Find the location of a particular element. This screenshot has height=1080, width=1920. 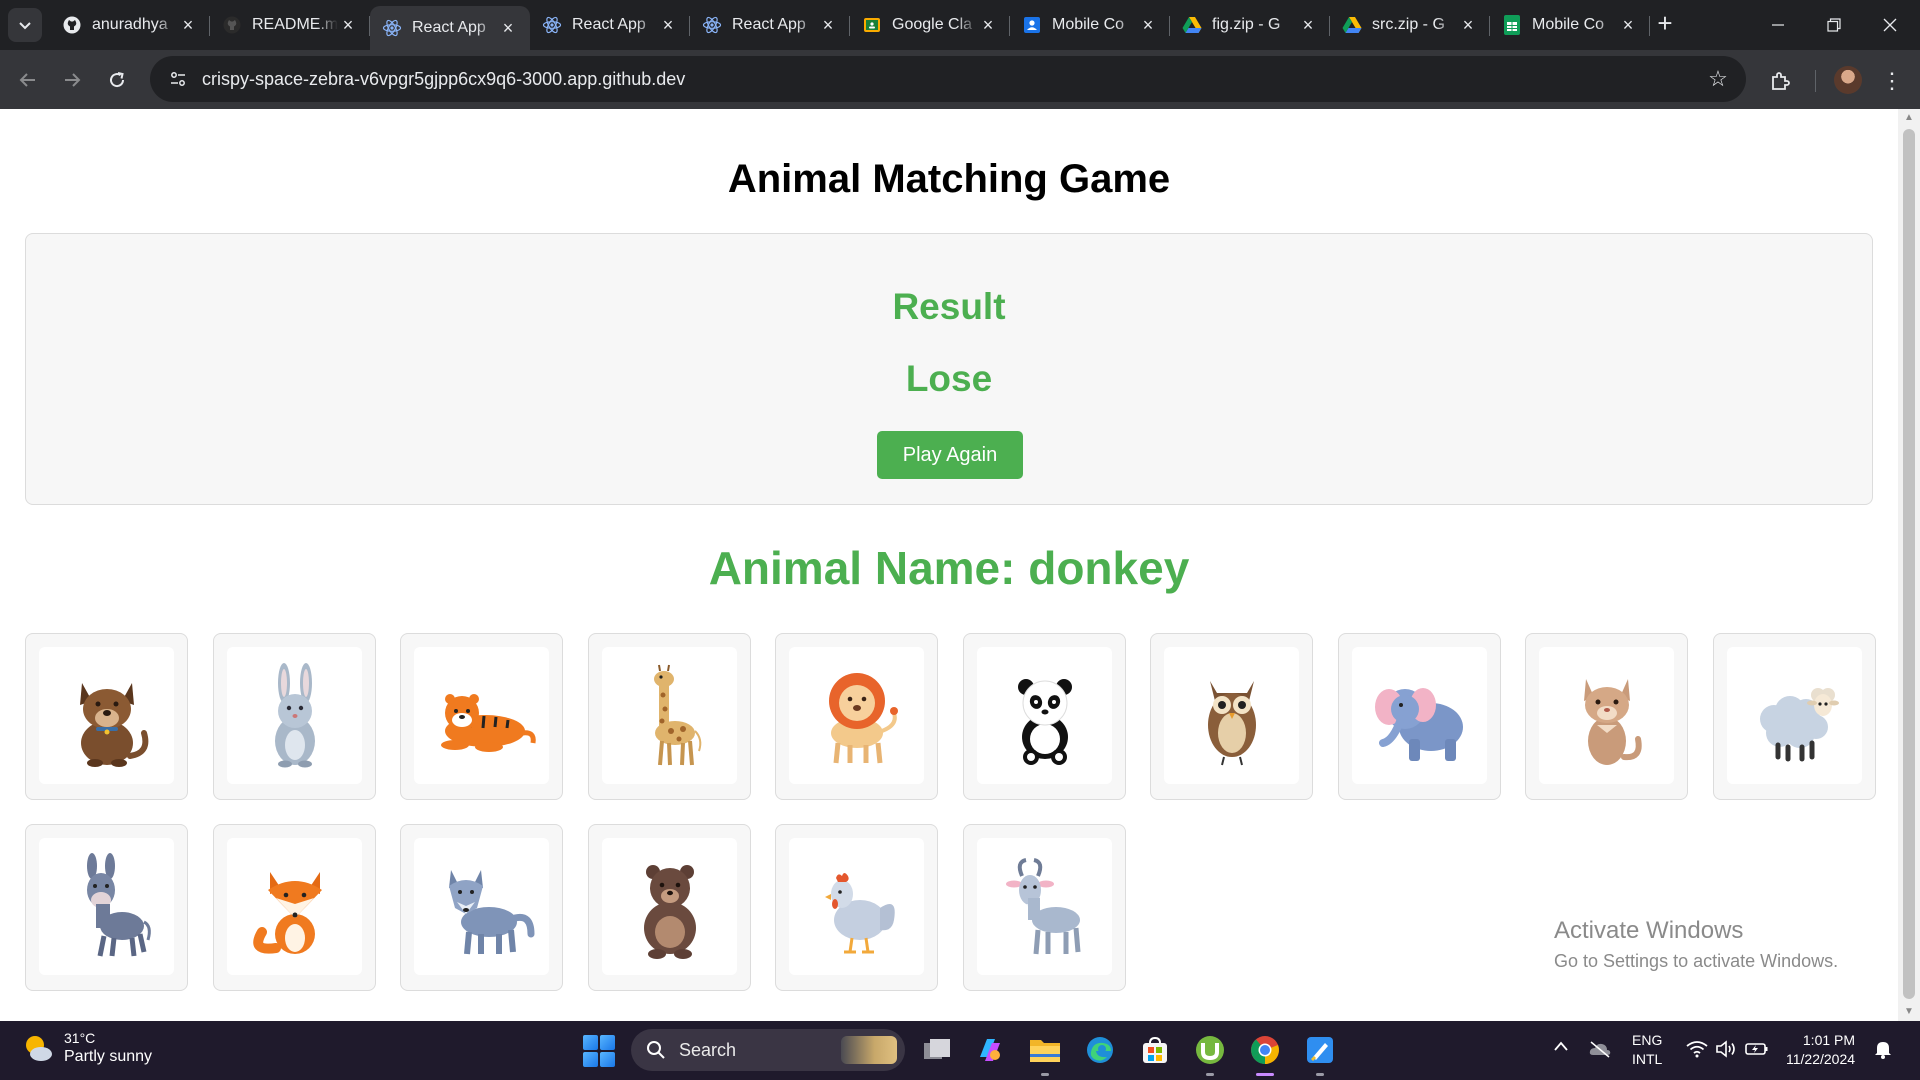

animal-card-rabbit is located at coordinates (294, 716).